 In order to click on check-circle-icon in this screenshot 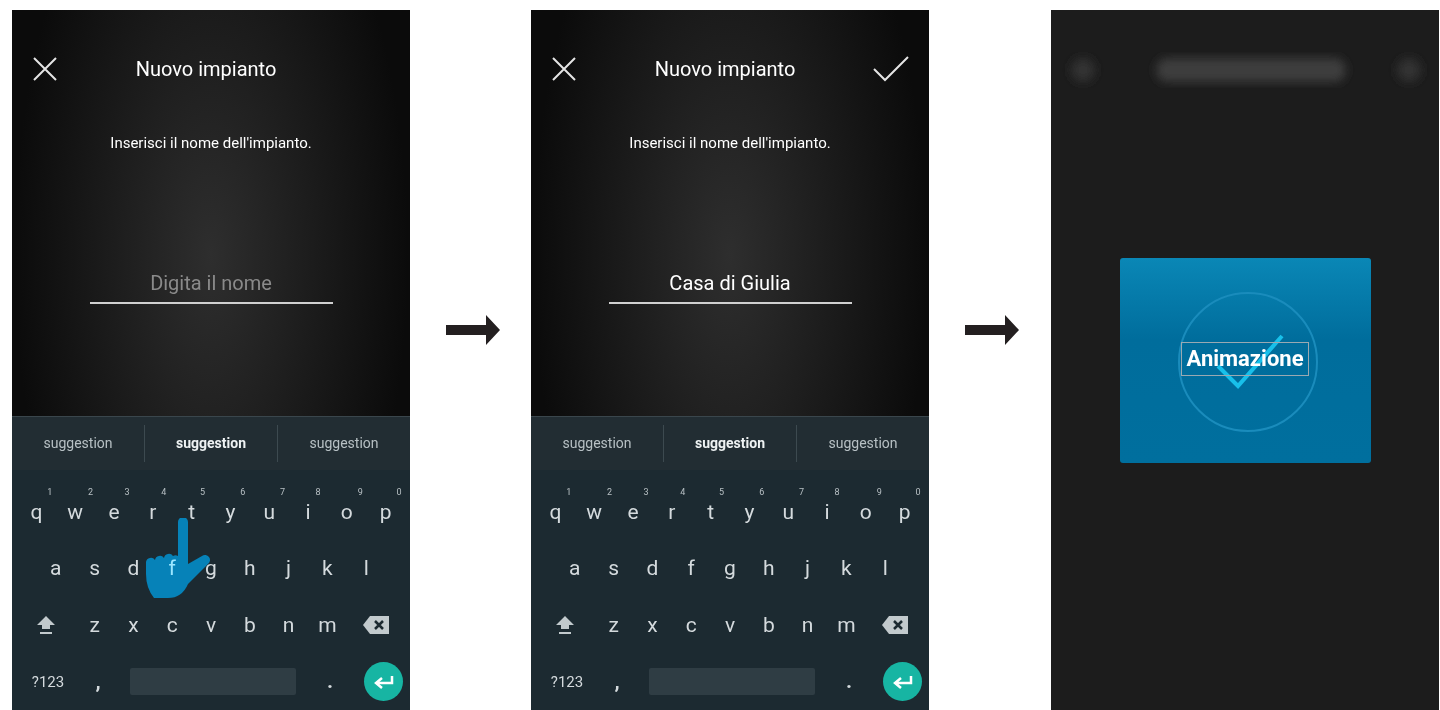, I will do `click(1247, 362)`.